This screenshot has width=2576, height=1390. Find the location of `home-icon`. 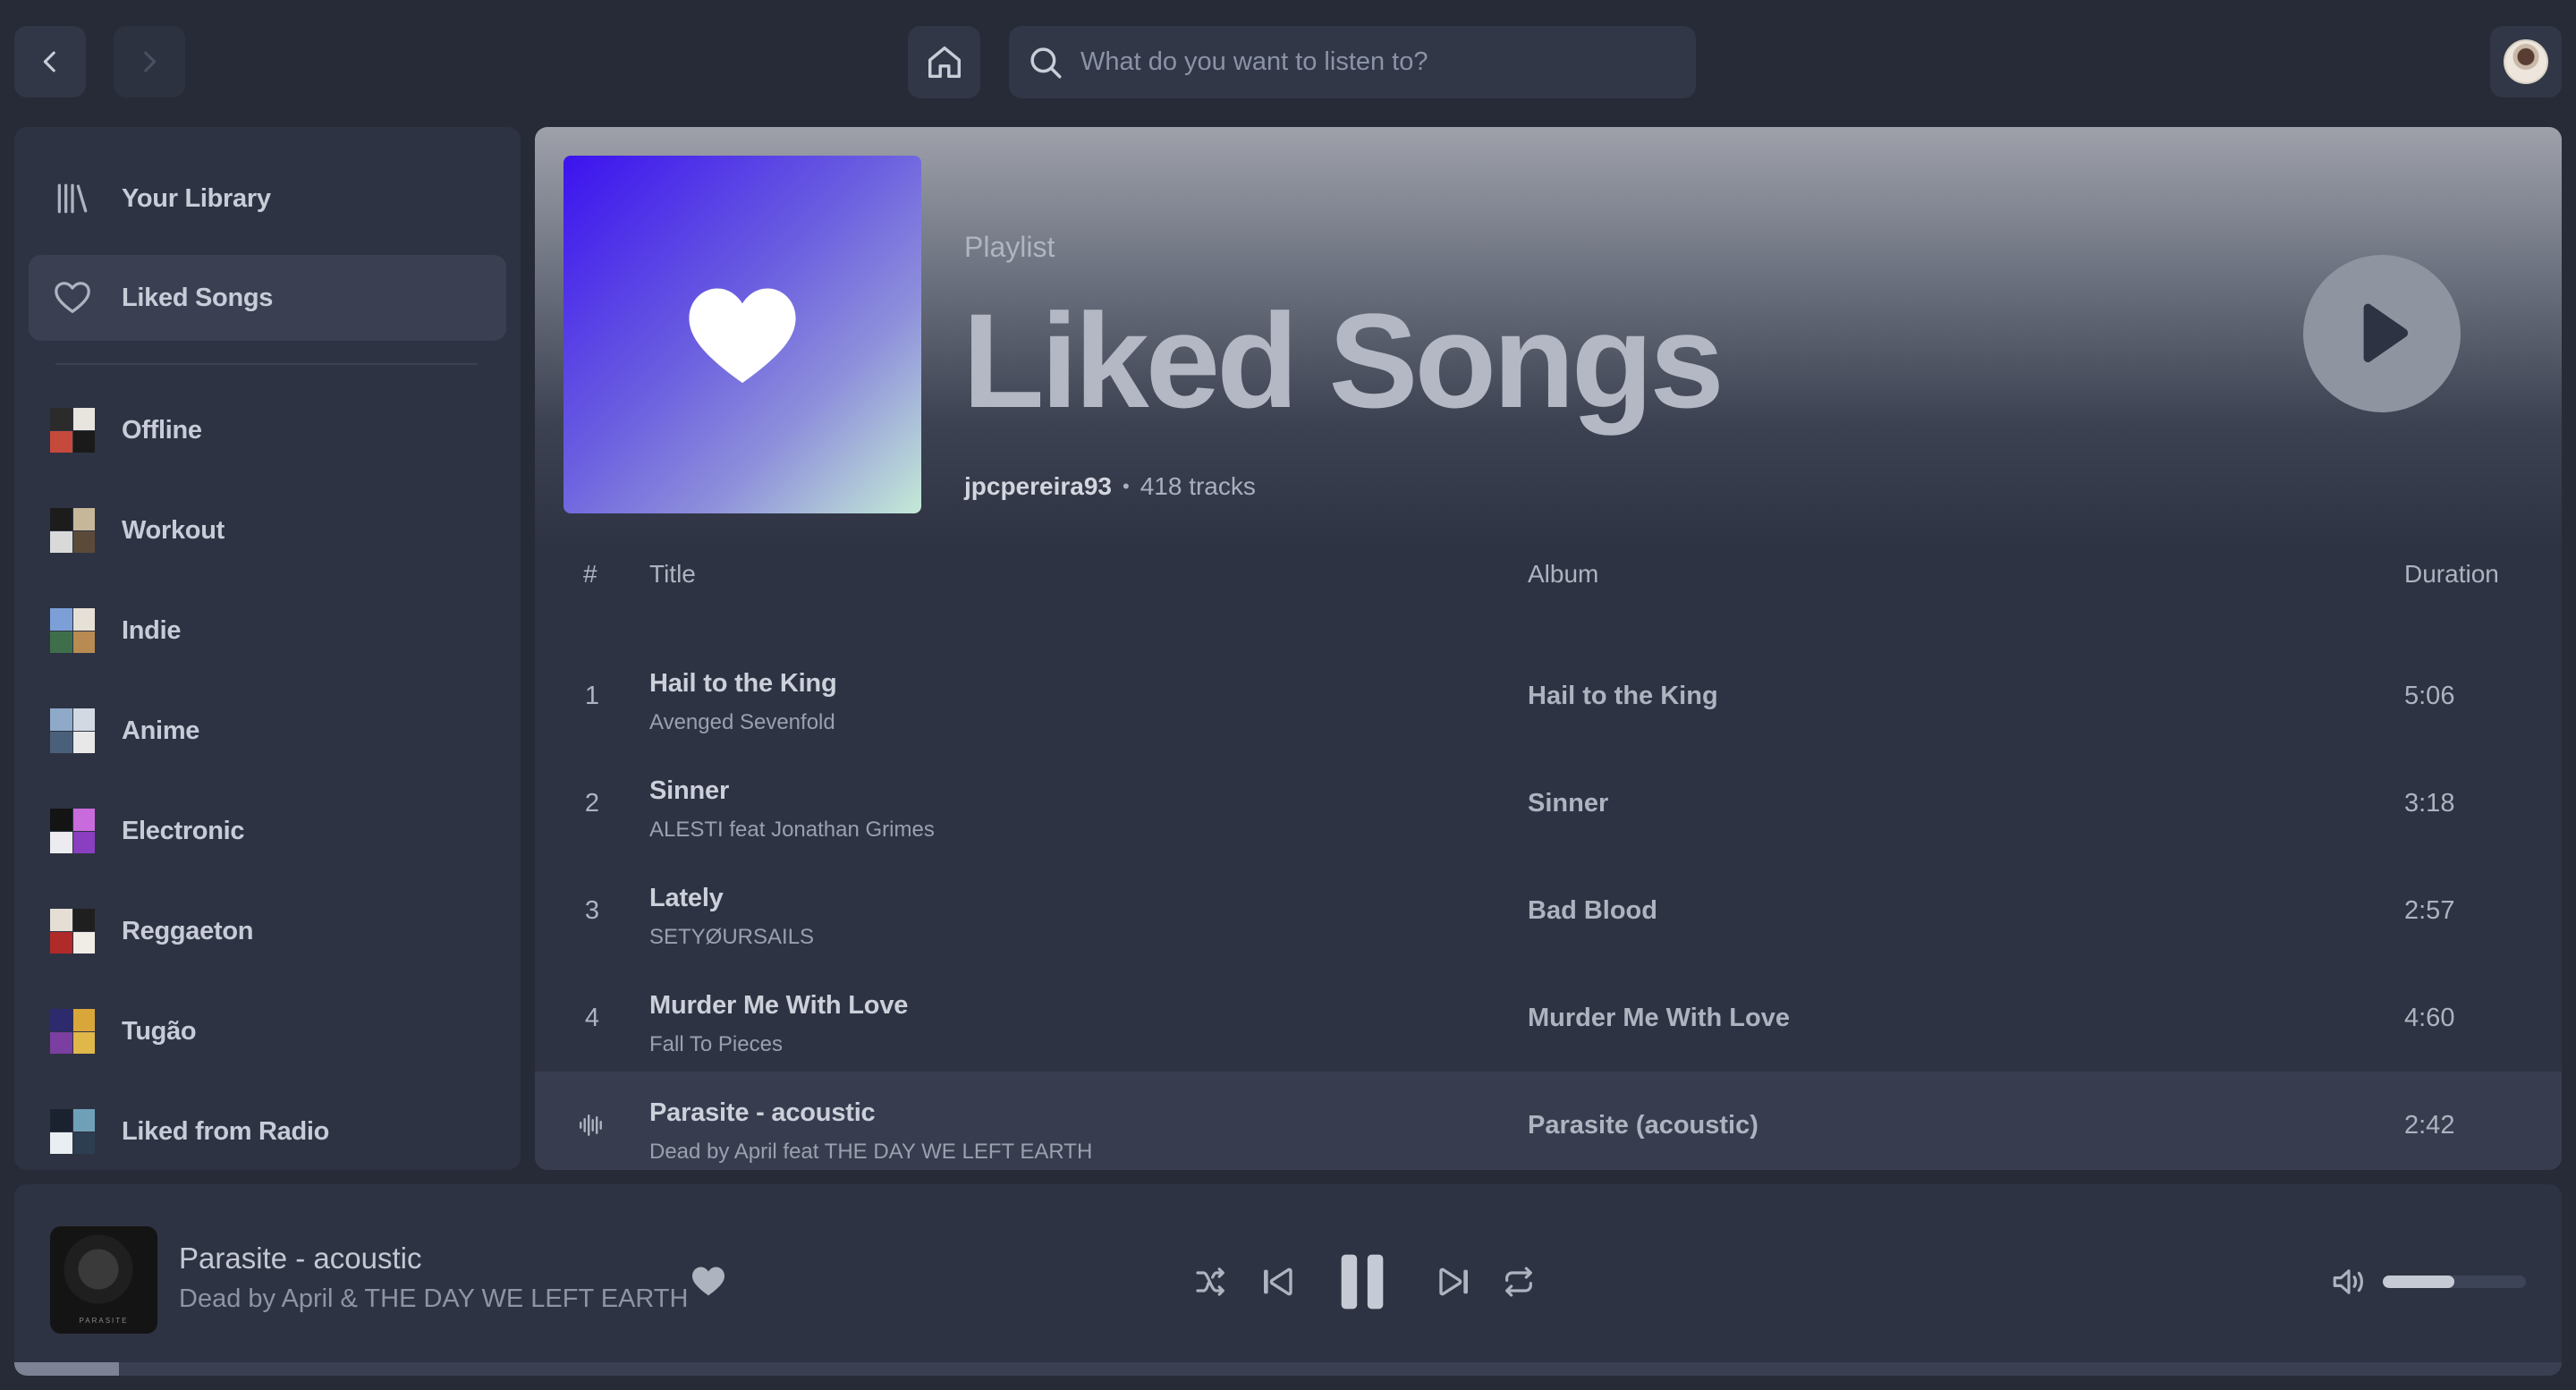

home-icon is located at coordinates (944, 62).